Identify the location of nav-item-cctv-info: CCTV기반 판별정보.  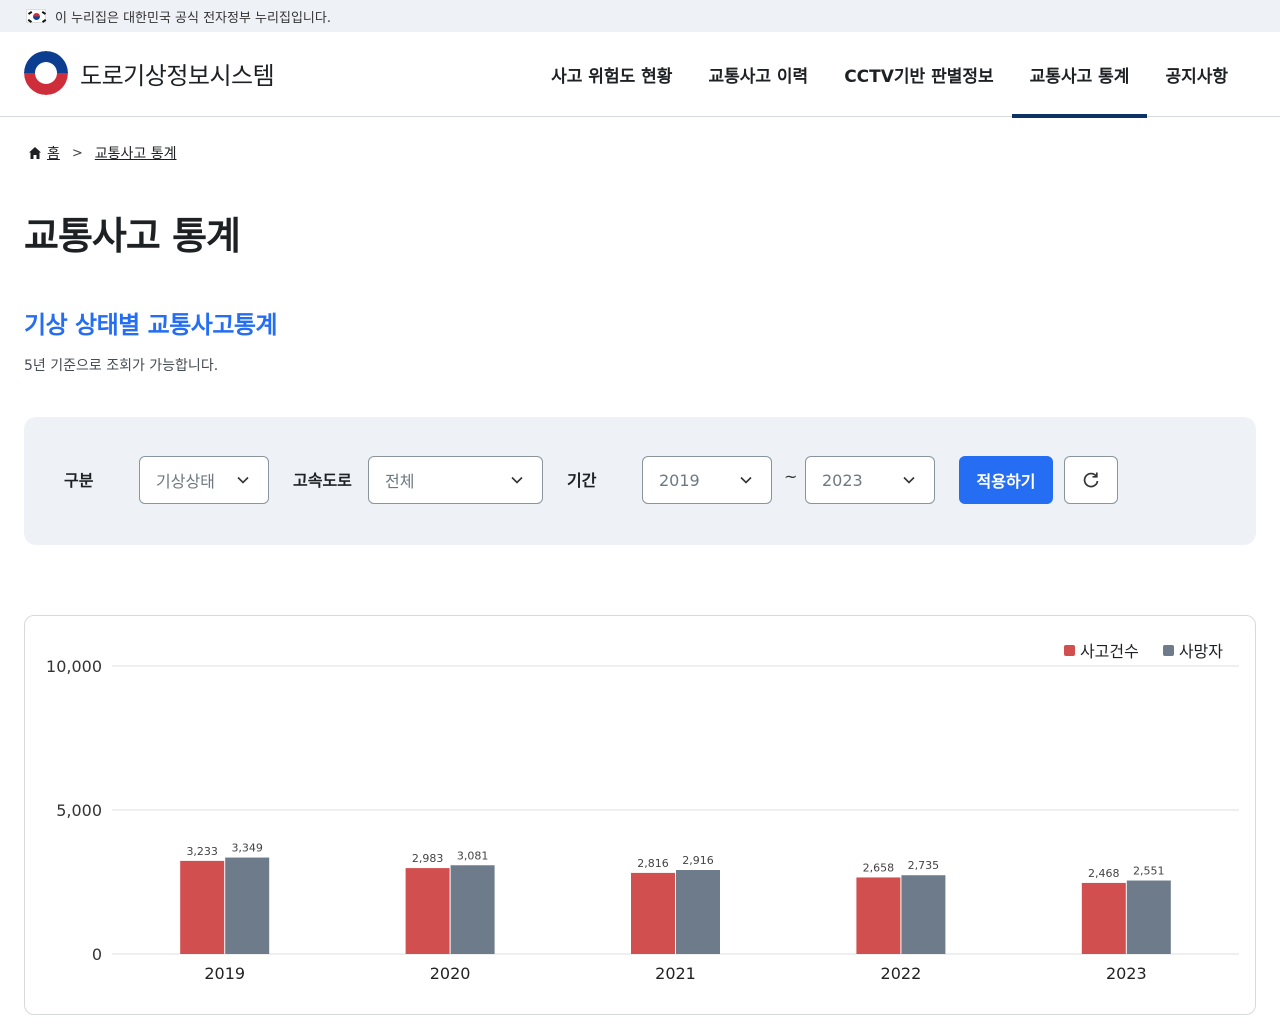
(918, 74).